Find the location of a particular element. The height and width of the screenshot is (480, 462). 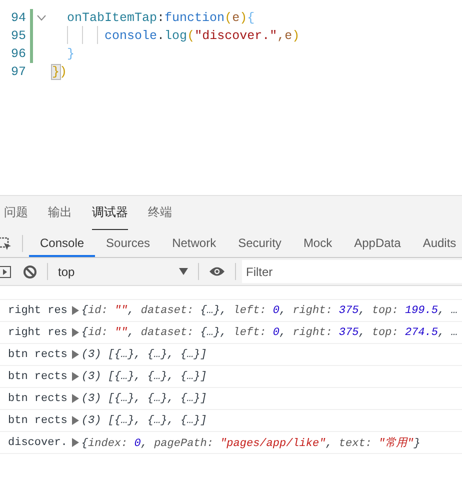

caret-icon is located at coordinates (183, 271).